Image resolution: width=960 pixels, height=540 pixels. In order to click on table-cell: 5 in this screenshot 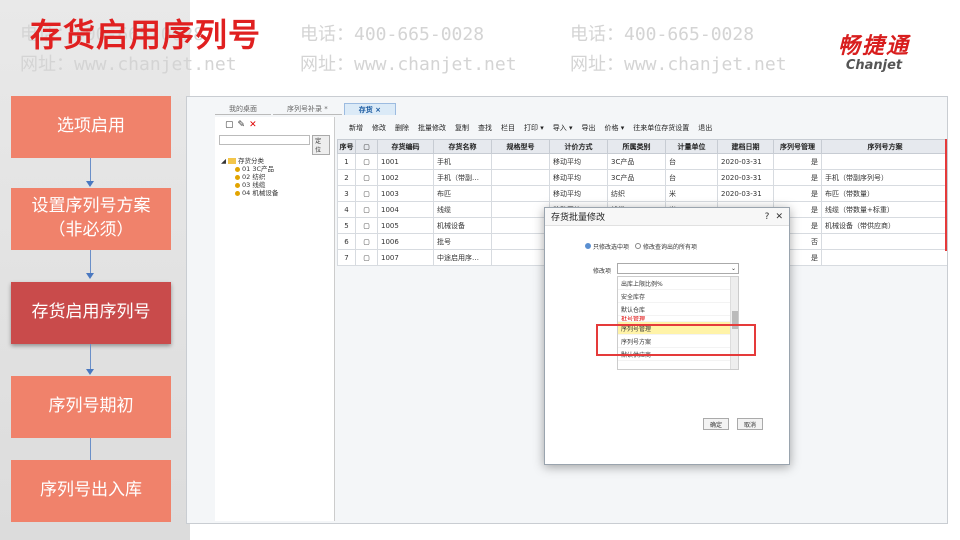, I will do `click(346, 225)`.